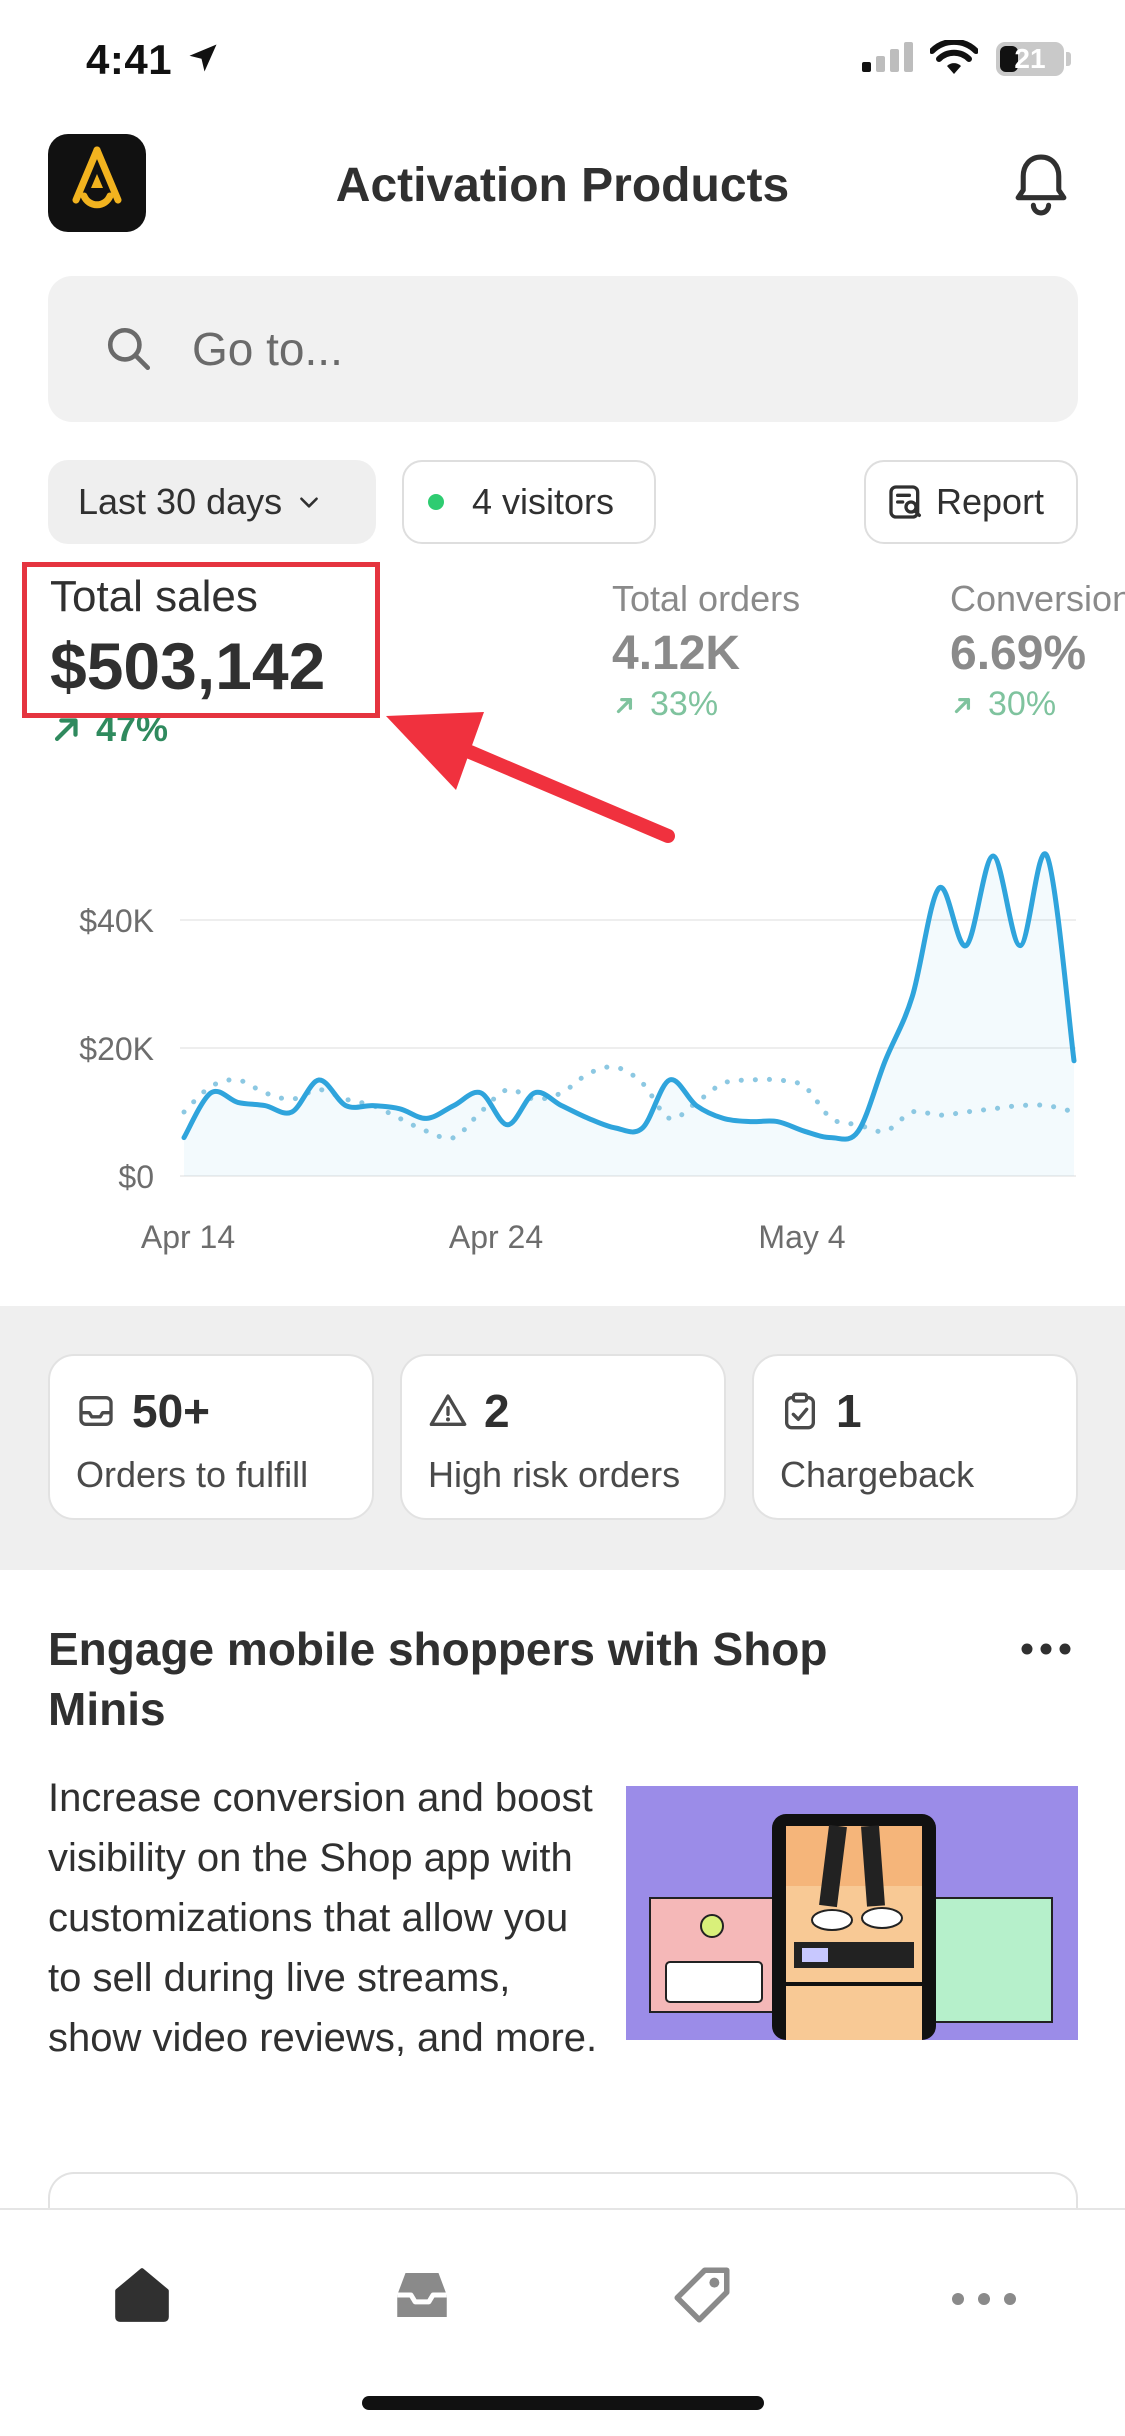  Describe the element at coordinates (563, 1437) in the screenshot. I see `high-risk-orders-card: 2 High risk orders` at that location.